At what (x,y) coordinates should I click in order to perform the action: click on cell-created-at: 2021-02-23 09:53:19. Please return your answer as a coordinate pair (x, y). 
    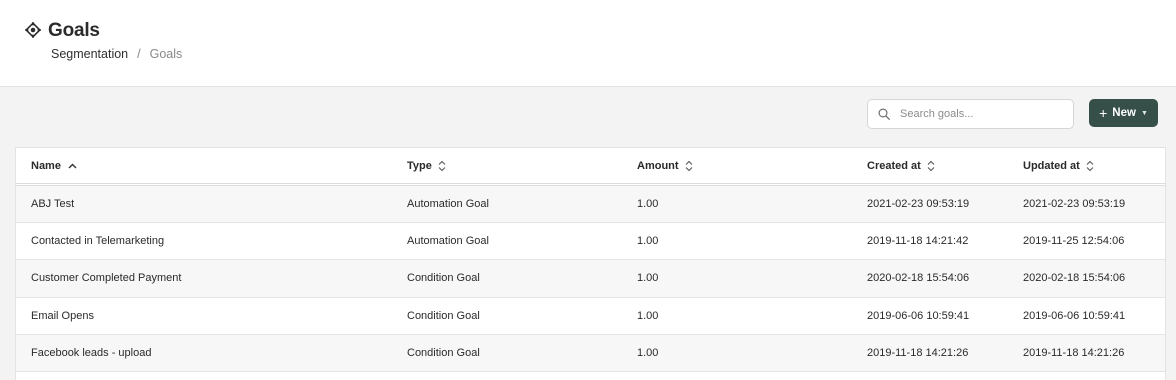
    Looking at the image, I should click on (918, 204).